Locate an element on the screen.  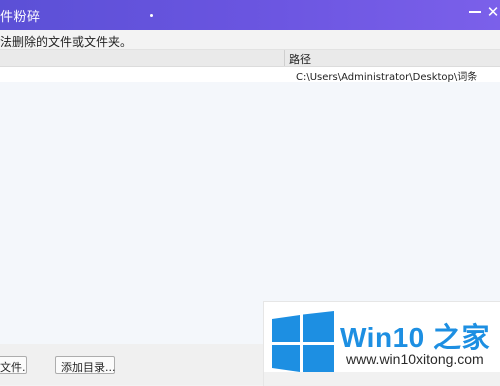
column-header-path: 路径 is located at coordinates (300, 59).